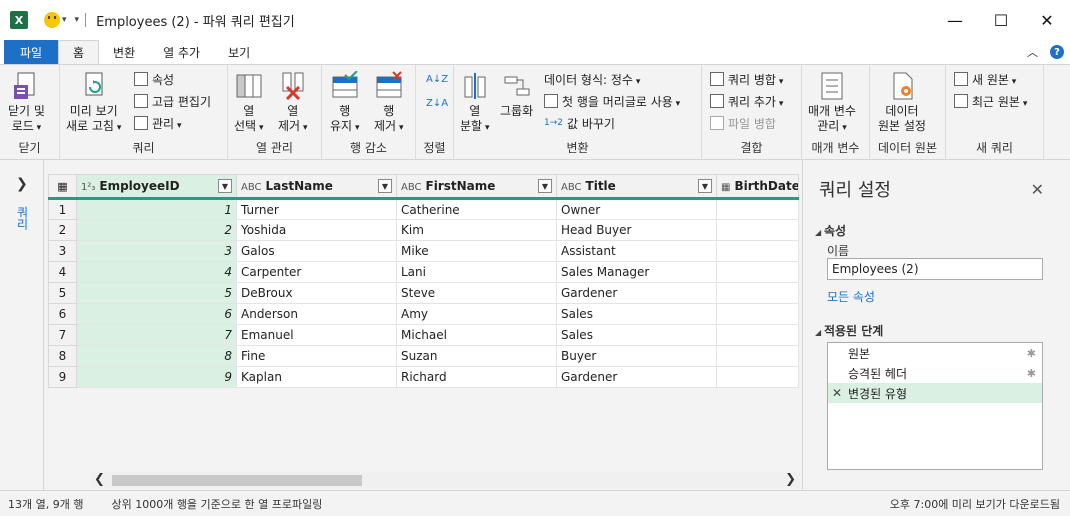  What do you see at coordinates (62, 272) in the screenshot?
I see `row-number: 4` at bounding box center [62, 272].